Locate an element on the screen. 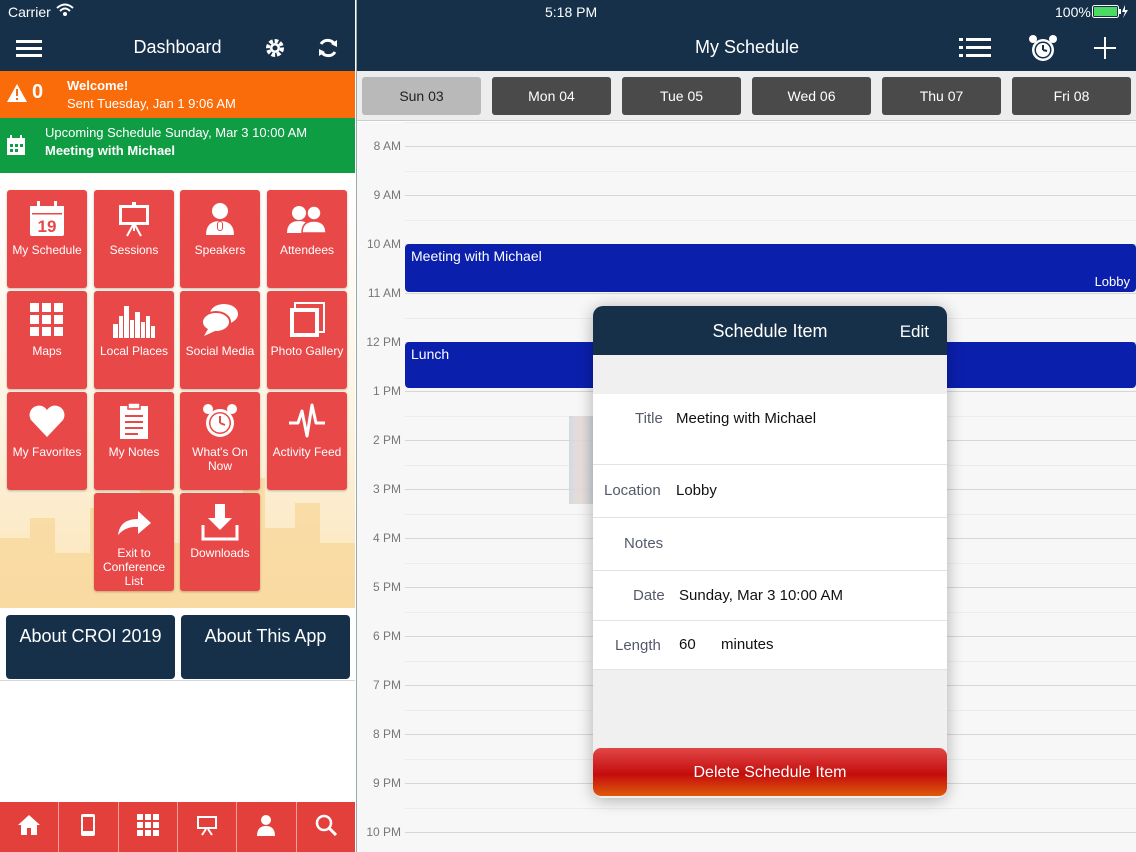 The height and width of the screenshot is (852, 1136). tile-whats-on-now: What's On Now is located at coordinates (220, 441).